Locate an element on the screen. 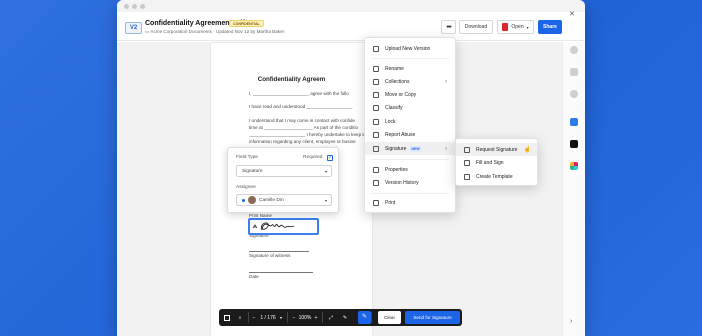 The image size is (702, 336). menu-item-label: Rename is located at coordinates (394, 68).